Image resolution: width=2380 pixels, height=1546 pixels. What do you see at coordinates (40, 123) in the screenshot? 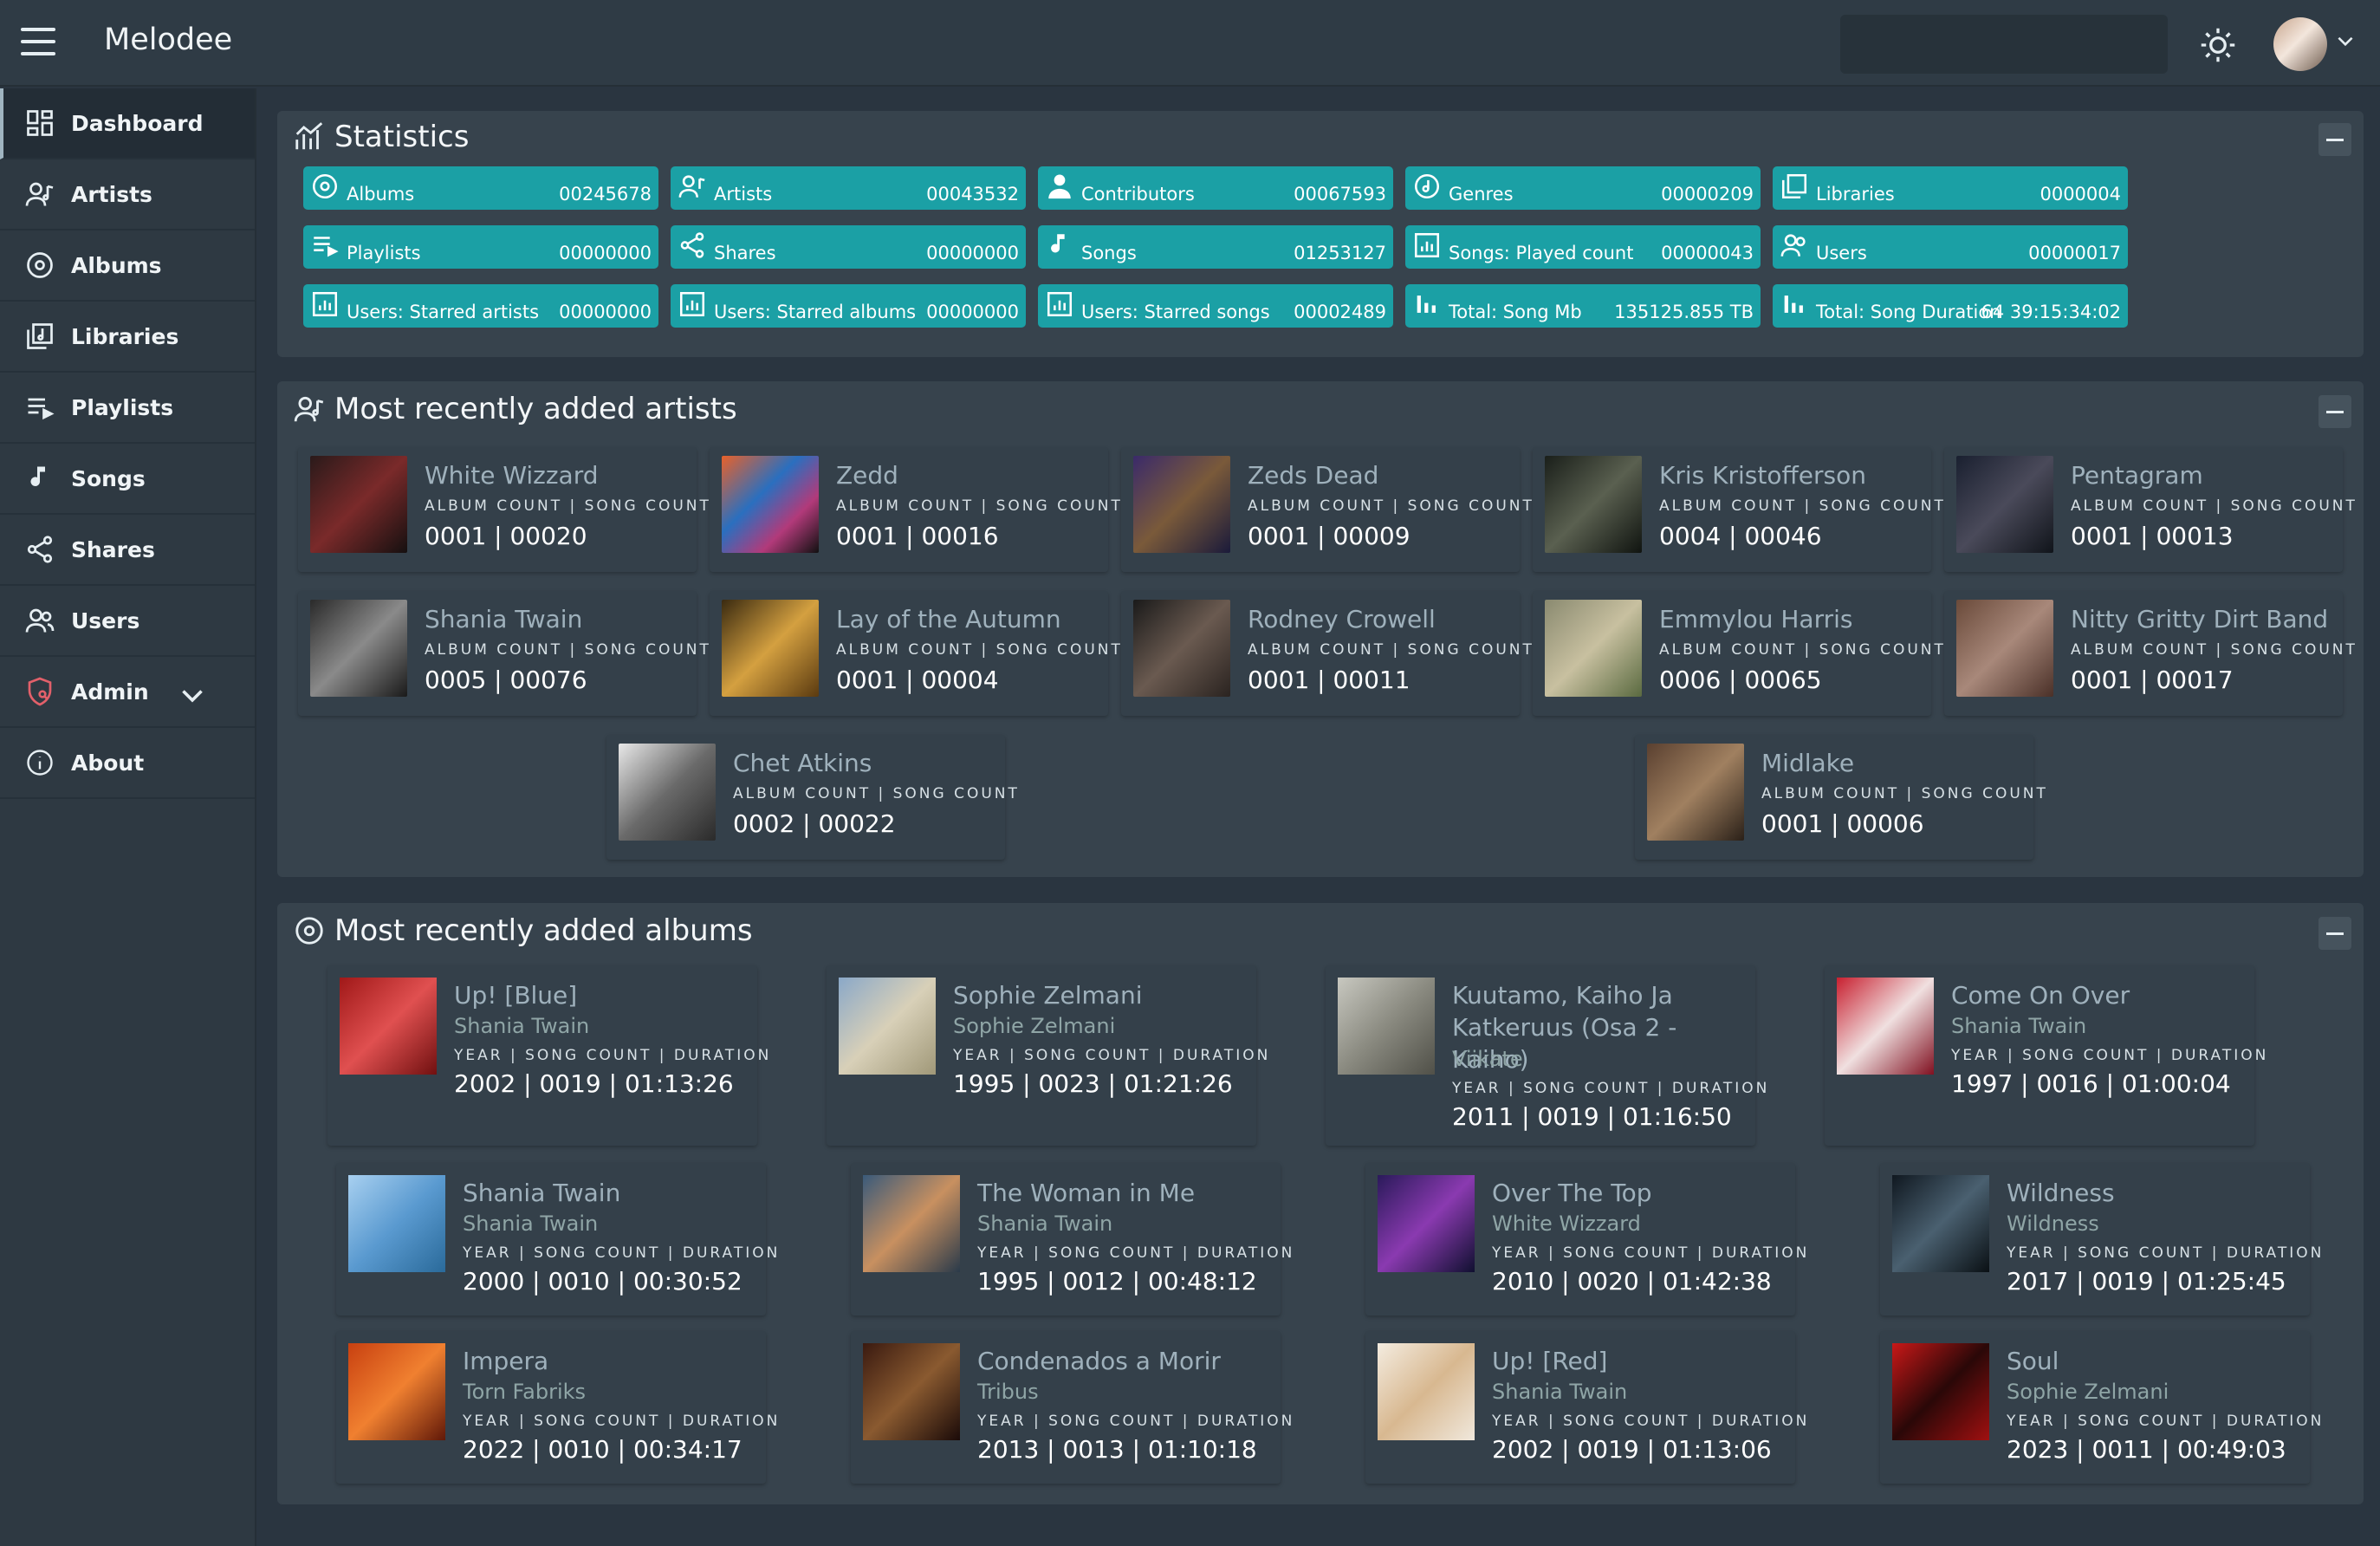
I see `dashboard-icon` at bounding box center [40, 123].